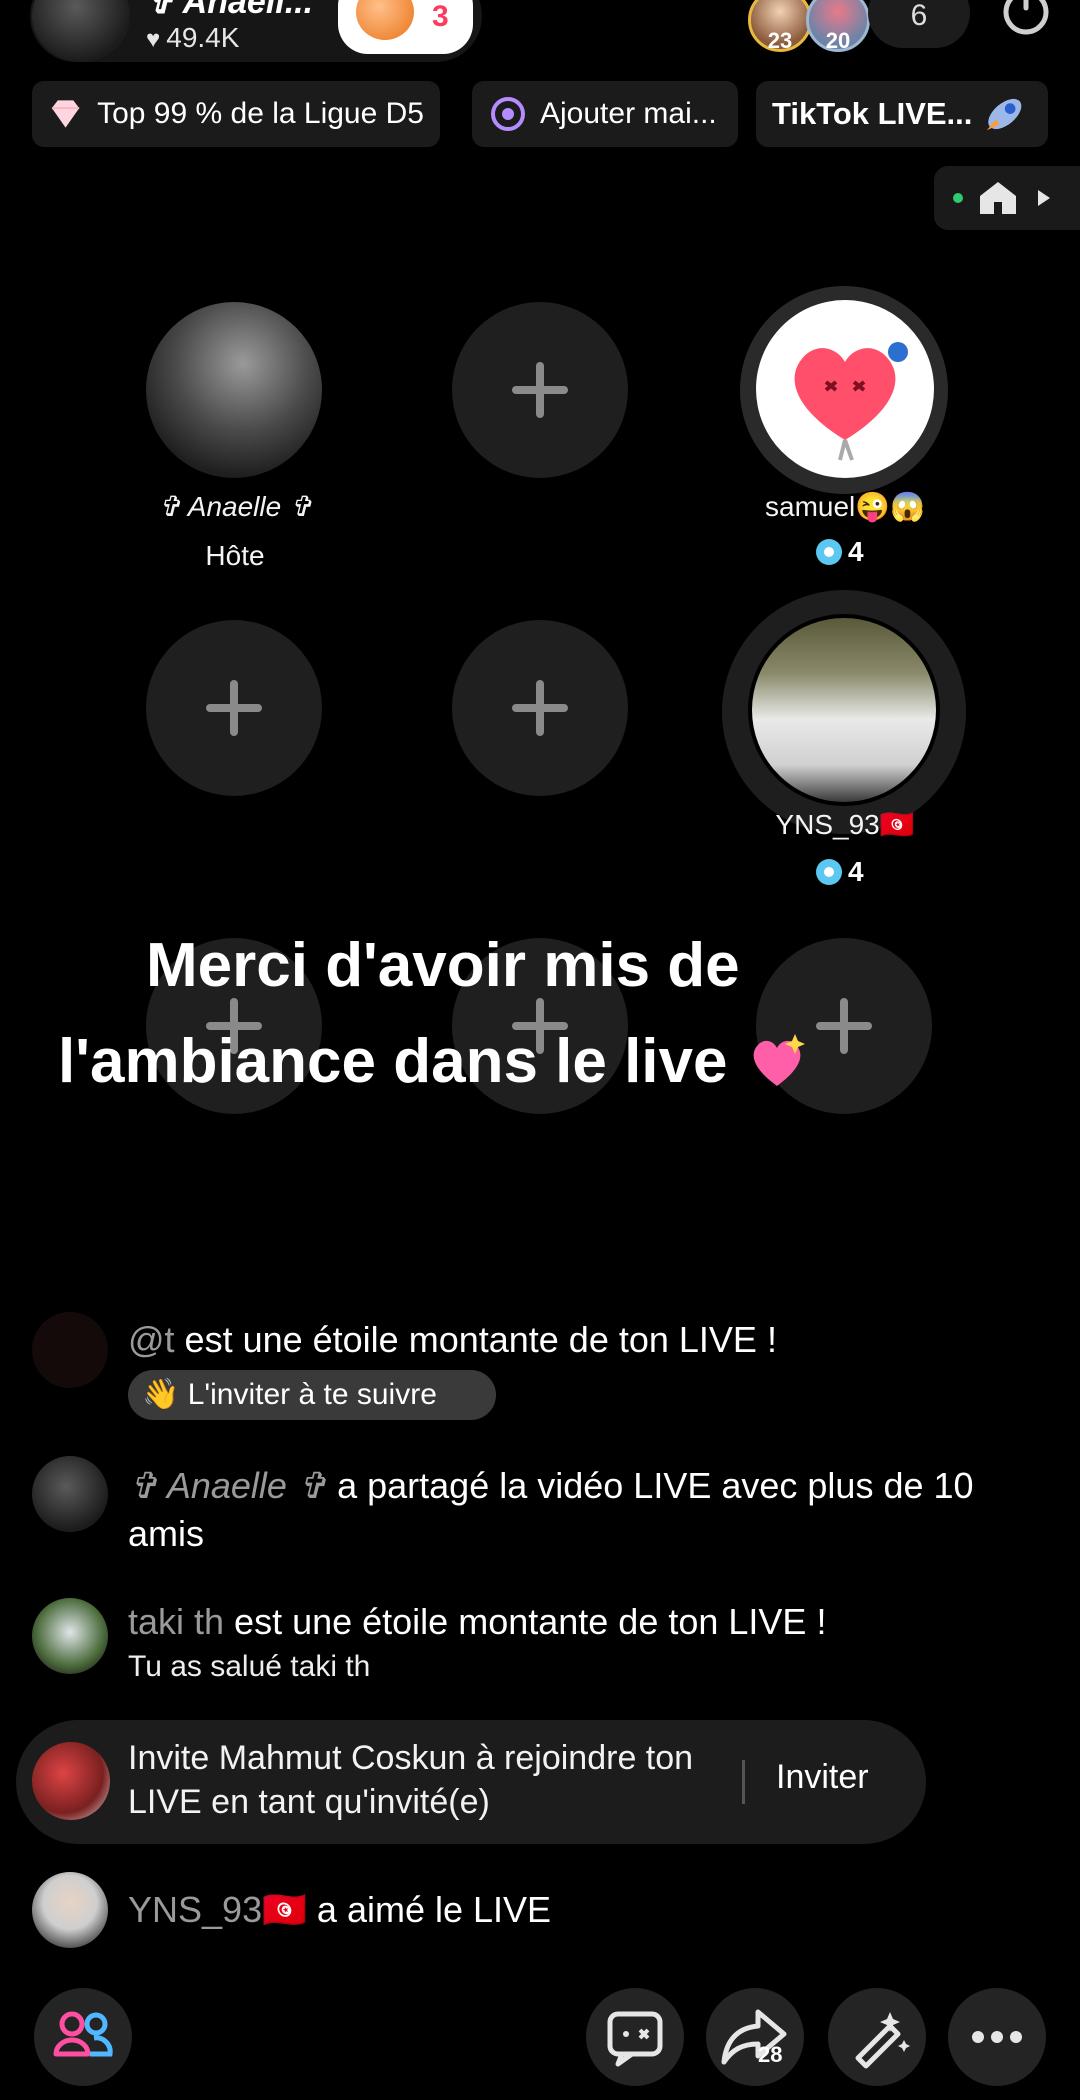 The width and height of the screenshot is (1080, 2100). I want to click on comment-user: @t, so click(151, 1339).